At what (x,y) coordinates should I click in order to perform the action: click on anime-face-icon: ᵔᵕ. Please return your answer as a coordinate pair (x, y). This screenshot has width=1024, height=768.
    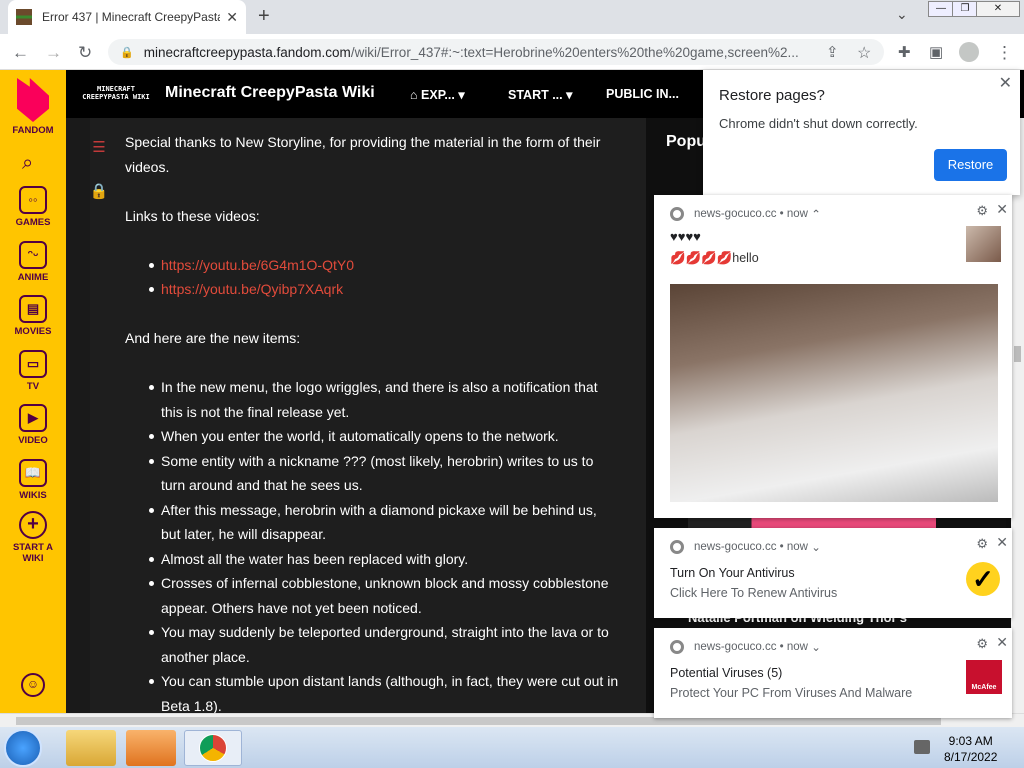
    Looking at the image, I should click on (33, 255).